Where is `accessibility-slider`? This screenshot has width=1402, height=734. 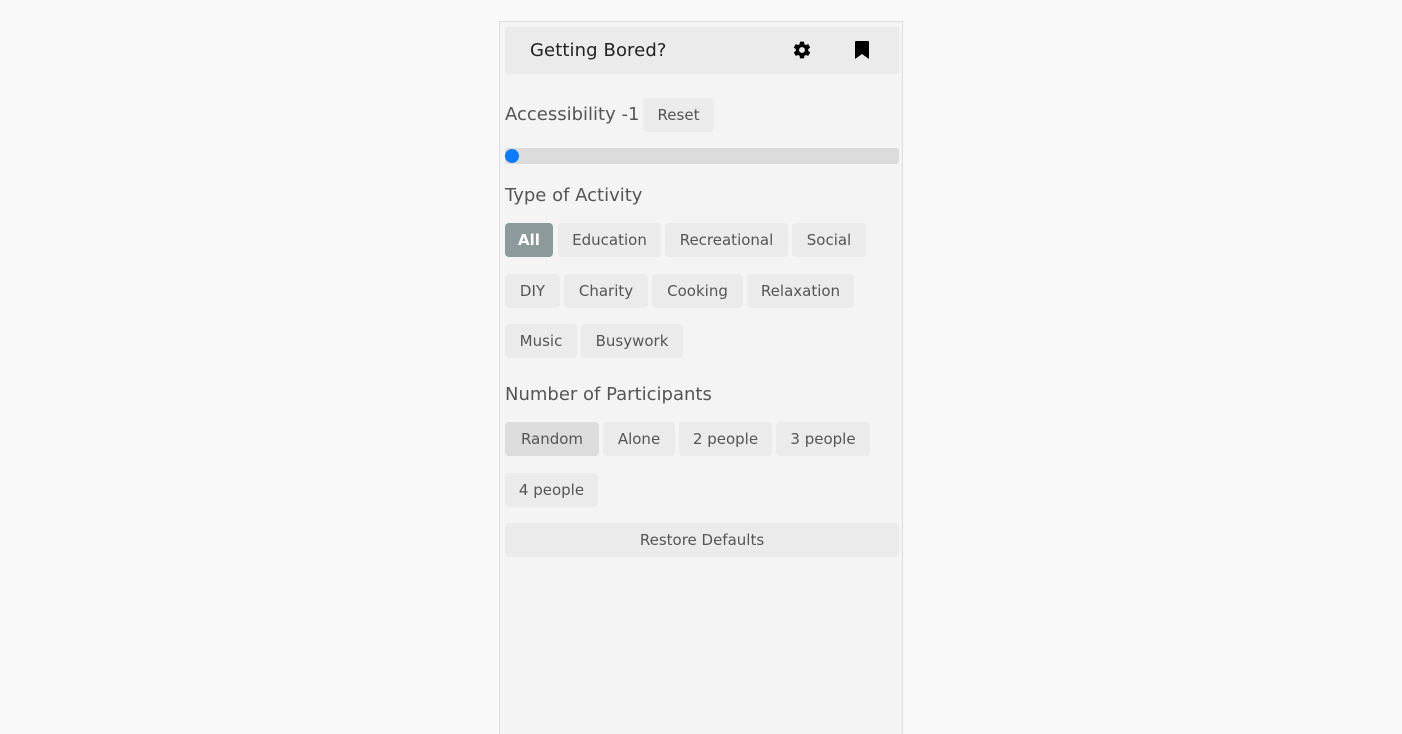 accessibility-slider is located at coordinates (702, 156).